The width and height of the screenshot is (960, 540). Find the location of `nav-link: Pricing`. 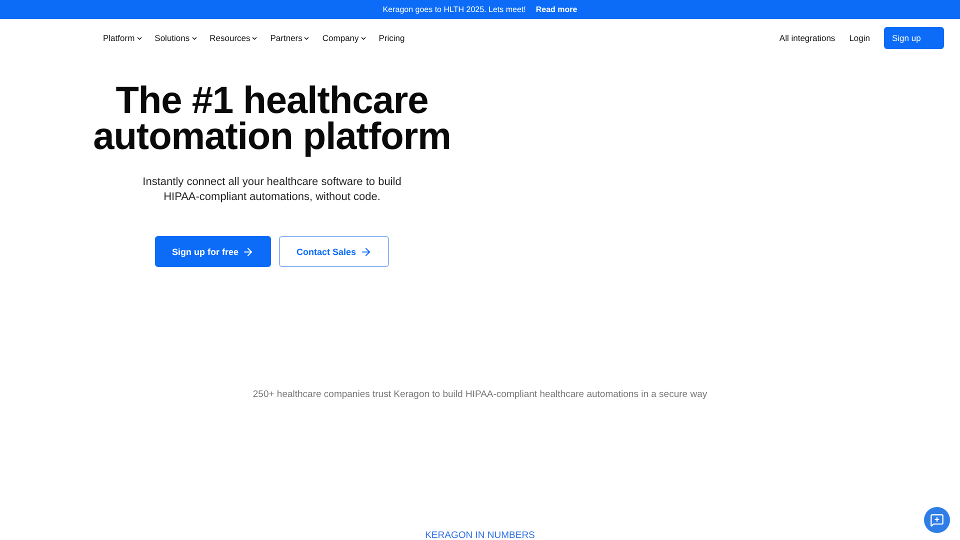

nav-link: Pricing is located at coordinates (391, 38).